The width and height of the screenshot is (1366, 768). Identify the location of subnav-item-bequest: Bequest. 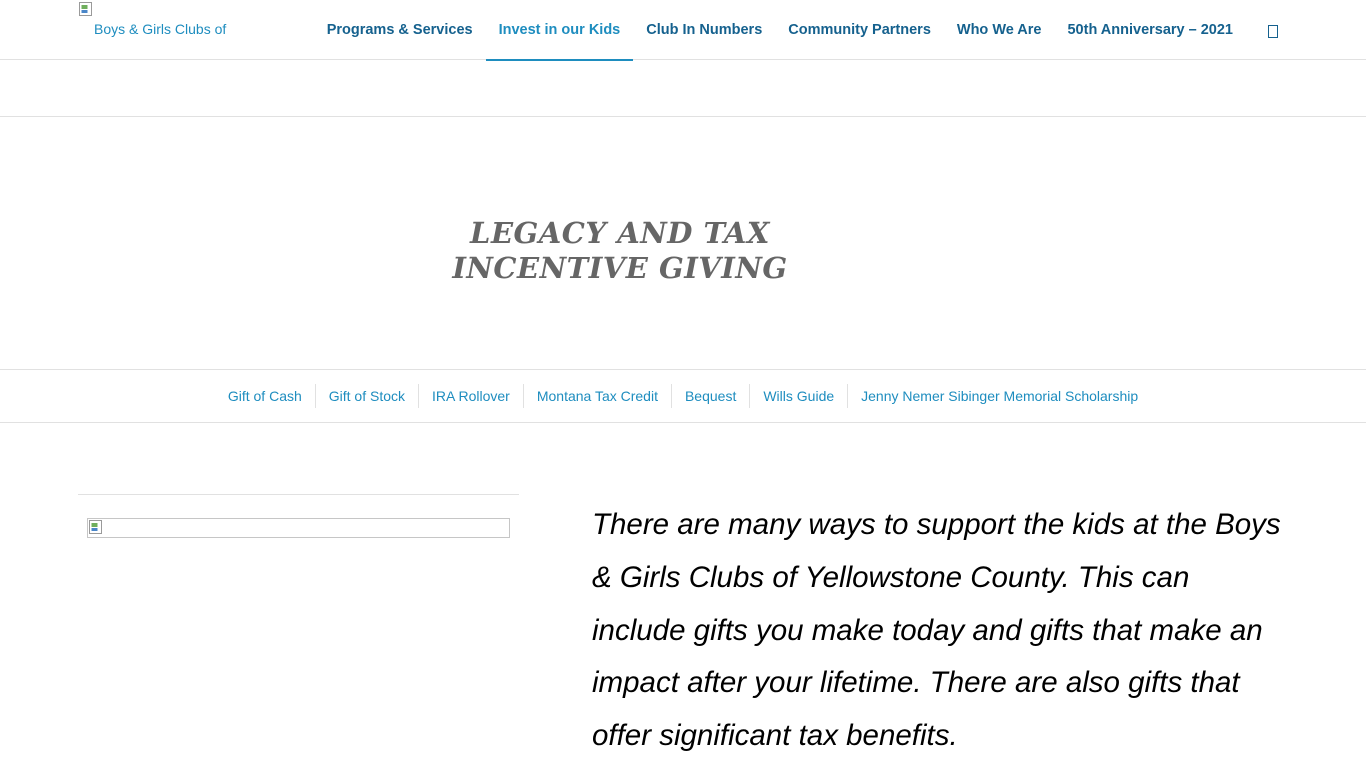
(709, 396).